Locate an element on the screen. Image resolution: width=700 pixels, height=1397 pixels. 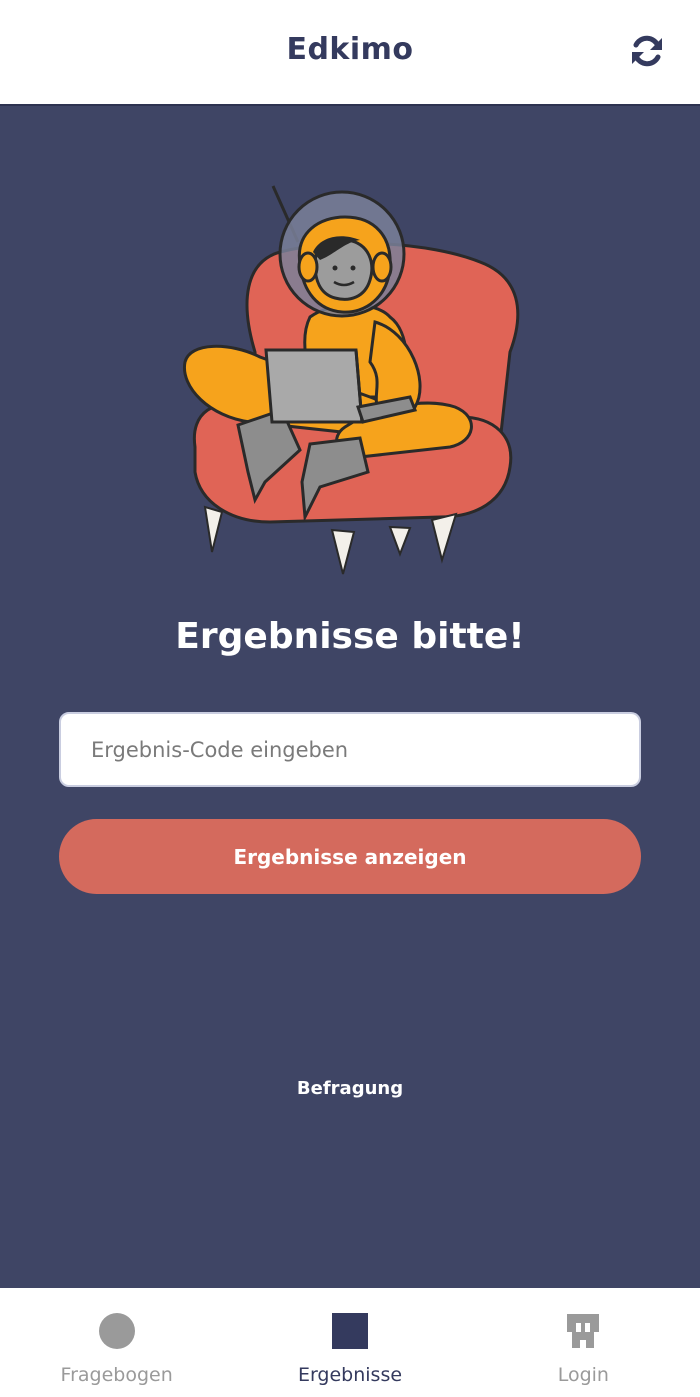
nav-item-ergebnisse: Ergebnisse is located at coordinates (349, 1342).